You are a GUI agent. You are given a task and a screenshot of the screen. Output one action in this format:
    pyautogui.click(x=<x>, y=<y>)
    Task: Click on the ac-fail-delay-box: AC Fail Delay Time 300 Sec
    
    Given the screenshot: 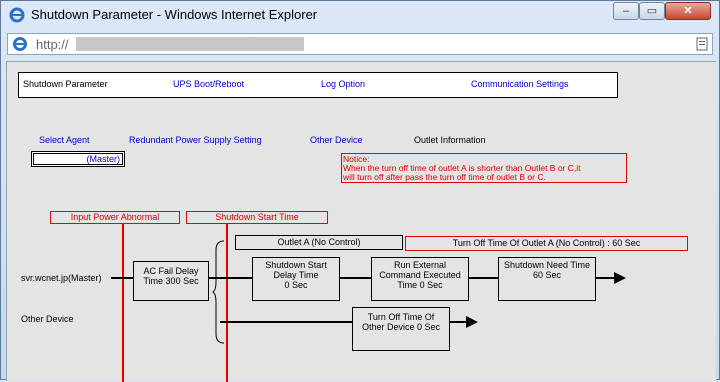 What is the action you would take?
    pyautogui.click(x=171, y=281)
    